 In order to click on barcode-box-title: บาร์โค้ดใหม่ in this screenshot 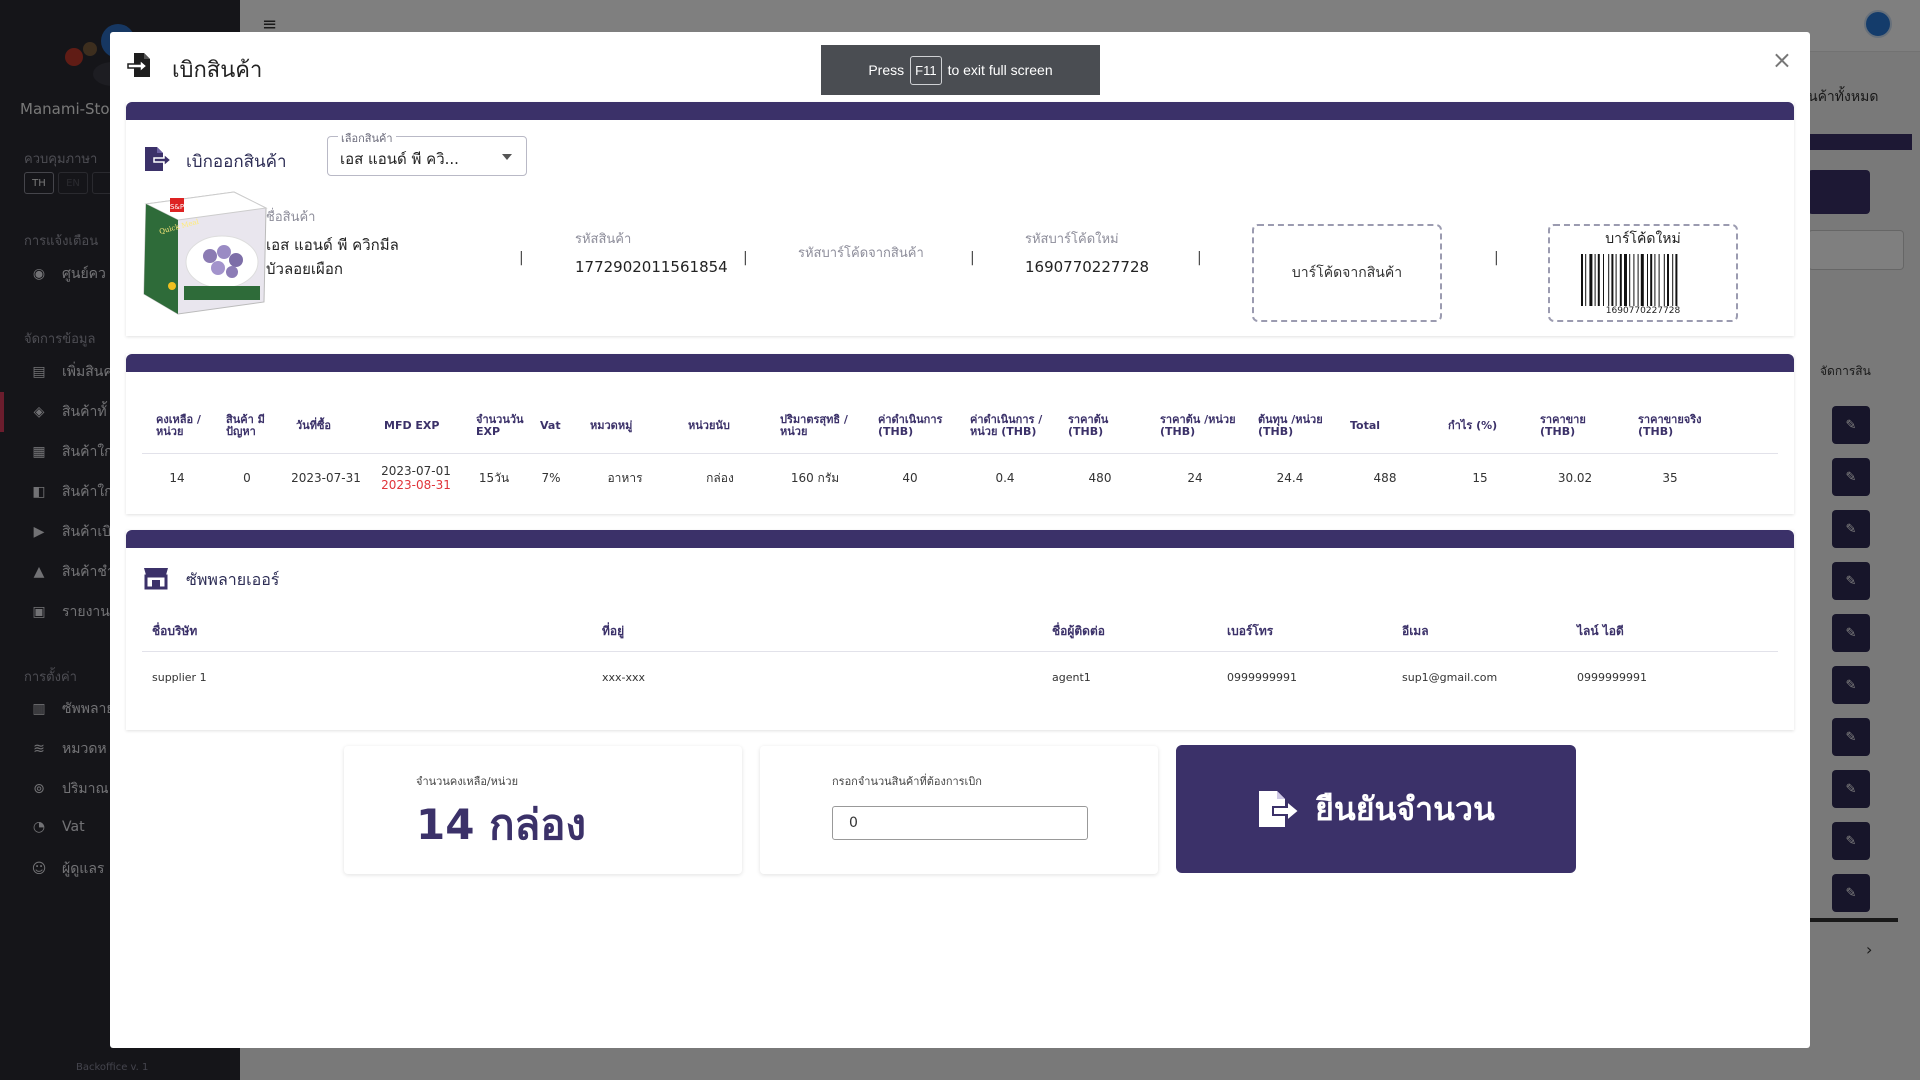, I will do `click(1643, 239)`.